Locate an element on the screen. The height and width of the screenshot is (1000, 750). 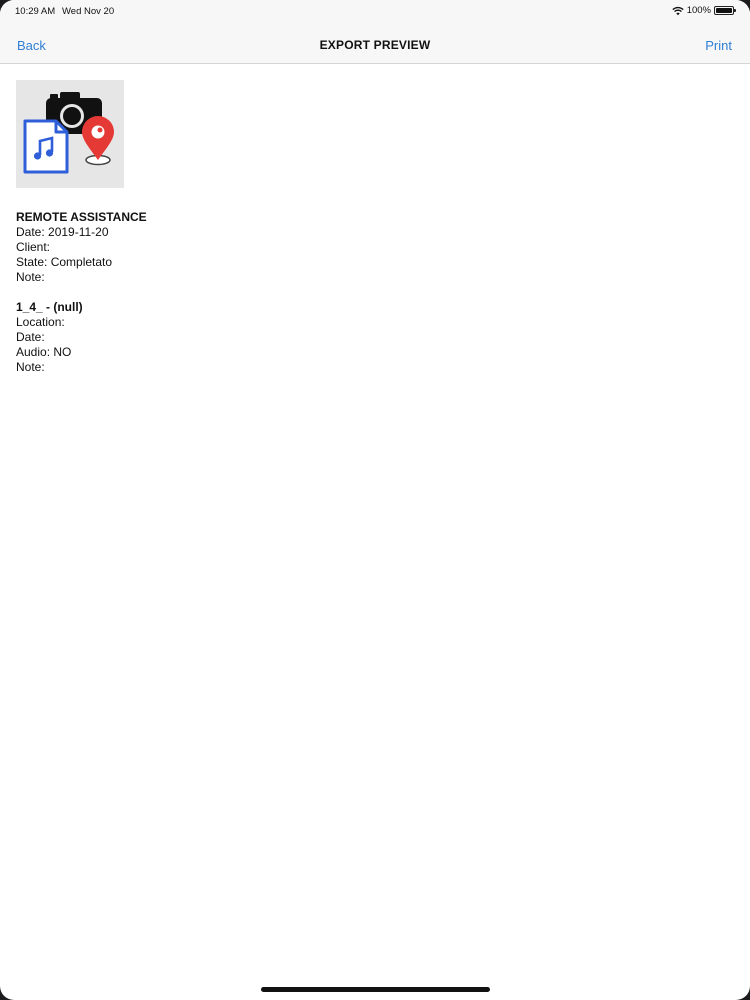
home-indicator is located at coordinates (375, 989).